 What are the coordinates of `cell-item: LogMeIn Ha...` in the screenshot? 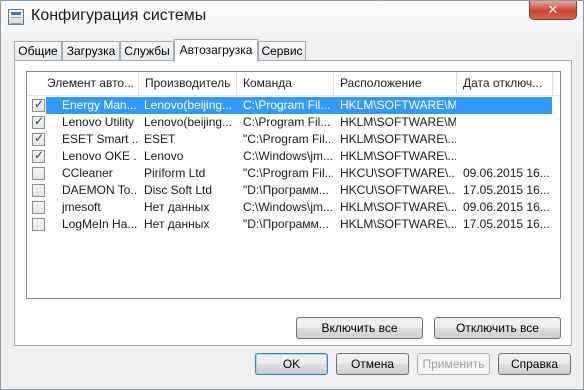 It's located at (100, 224).